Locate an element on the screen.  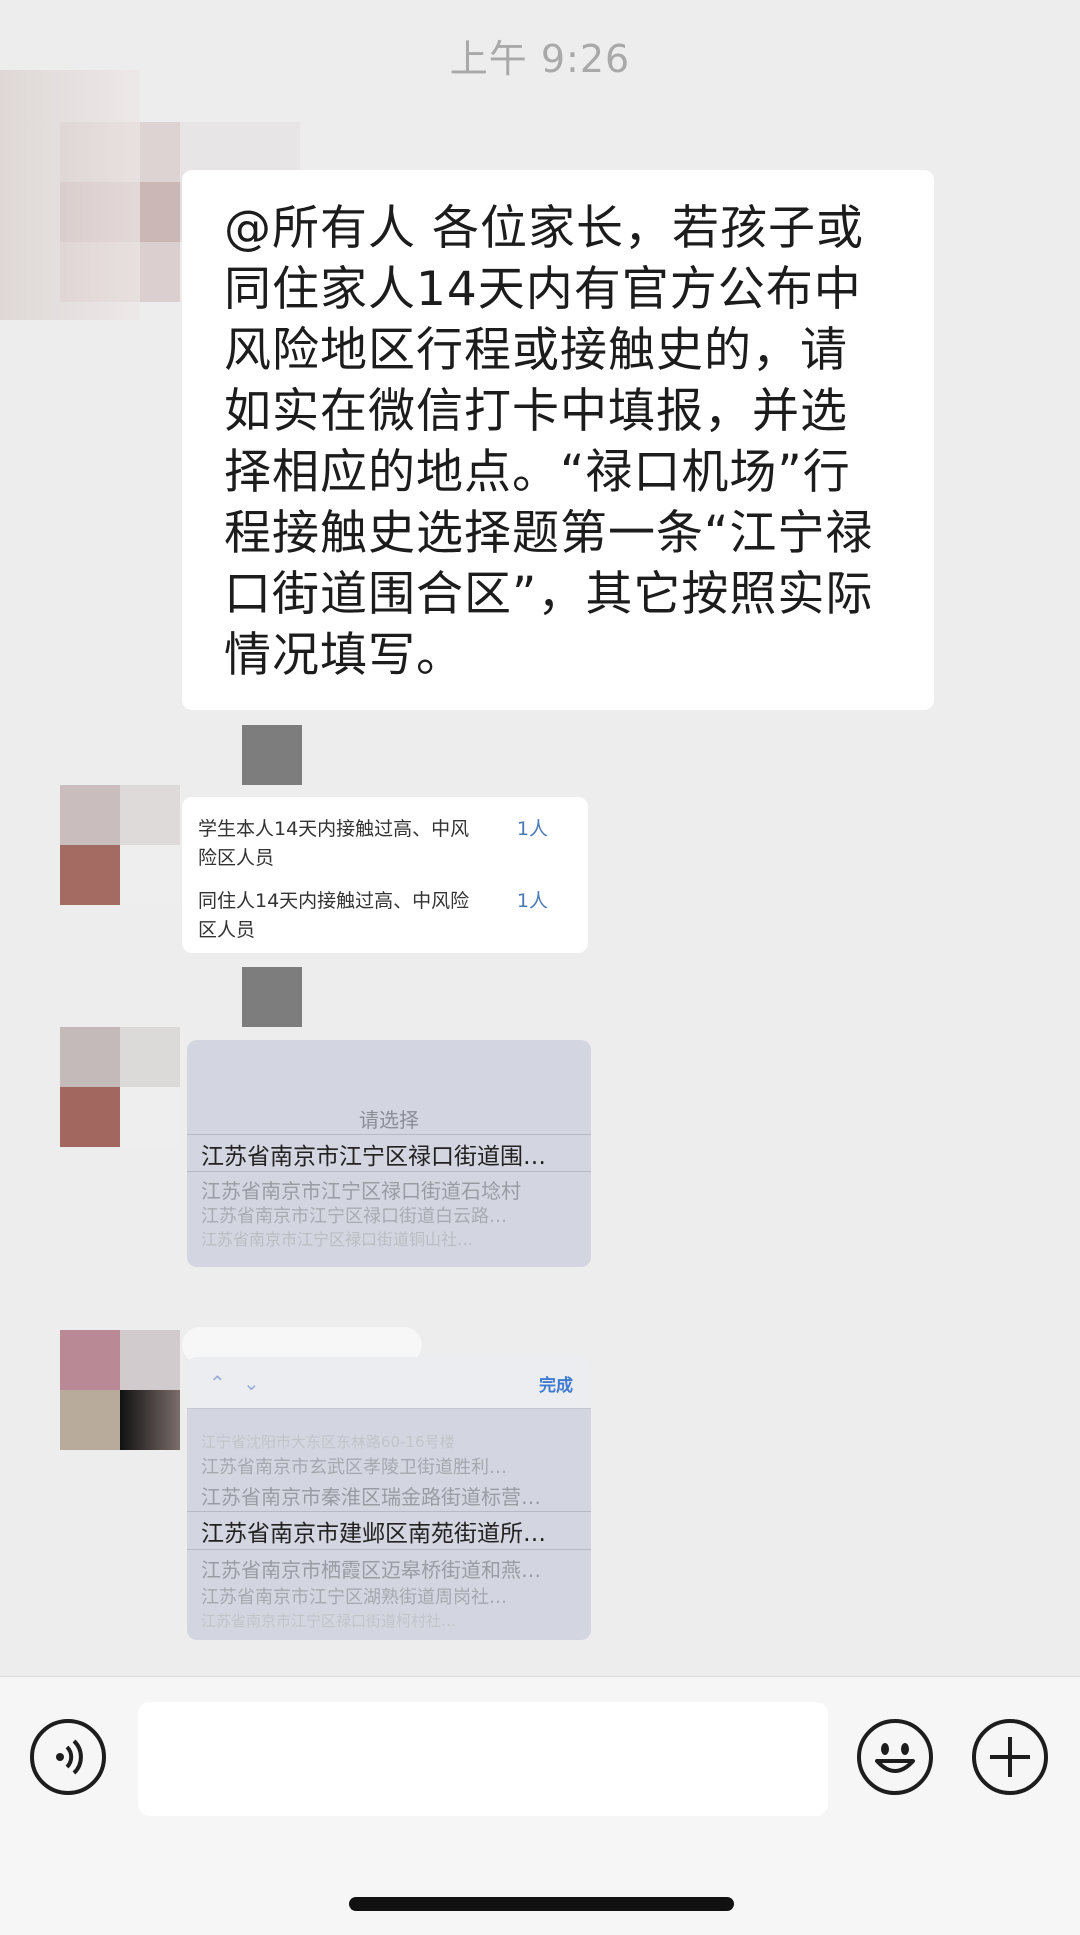
message-timestamp: 上午 9:26 is located at coordinates (540, 59).